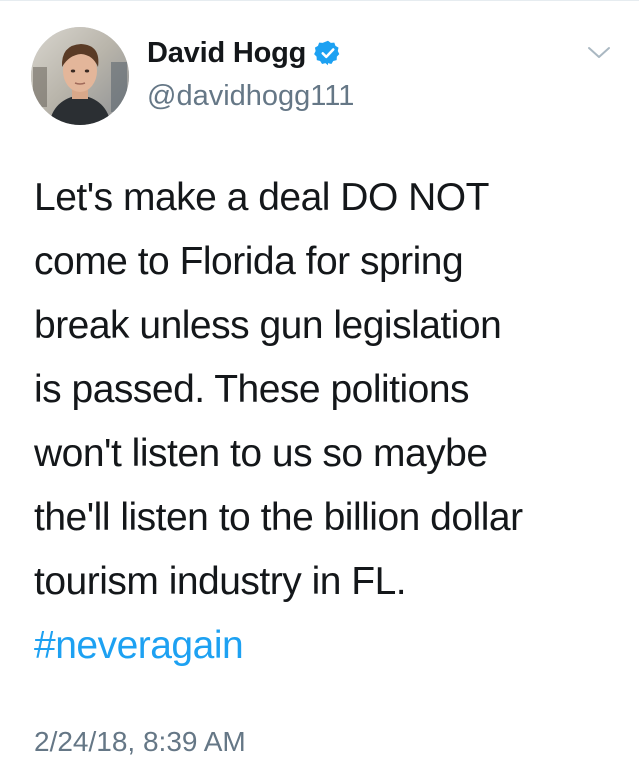  What do you see at coordinates (261, 197) in the screenshot?
I see `tweet-text-line: Let's make a deal DO NOT` at bounding box center [261, 197].